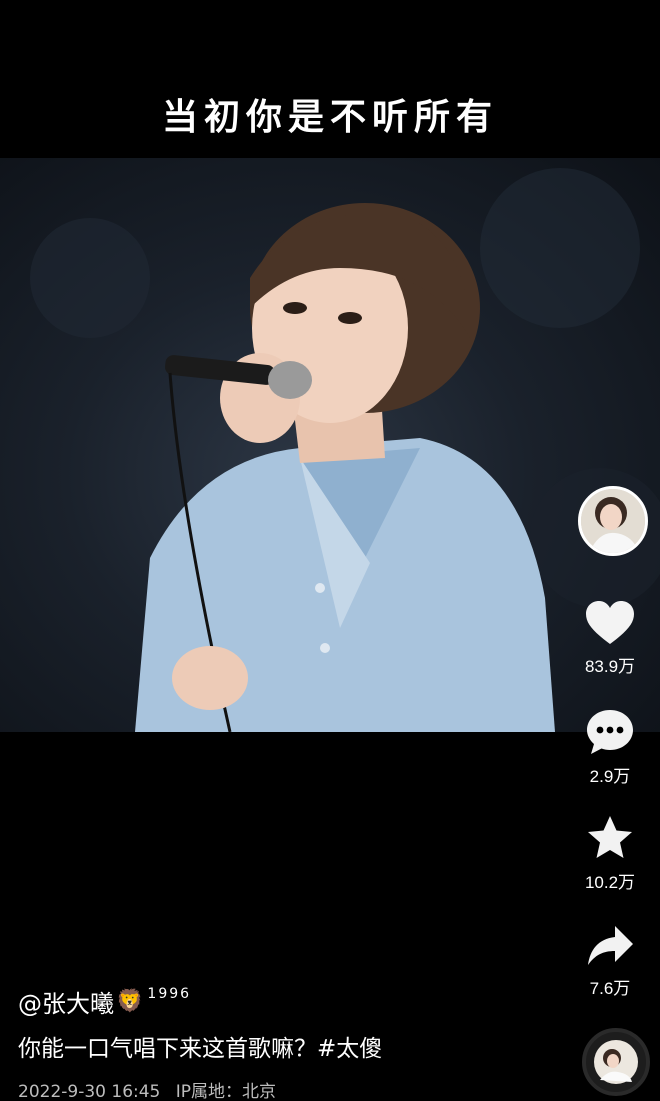  What do you see at coordinates (278, 1046) in the screenshot?
I see `video-description: 你能一口气唱下来这首歌嘛？#太傻` at bounding box center [278, 1046].